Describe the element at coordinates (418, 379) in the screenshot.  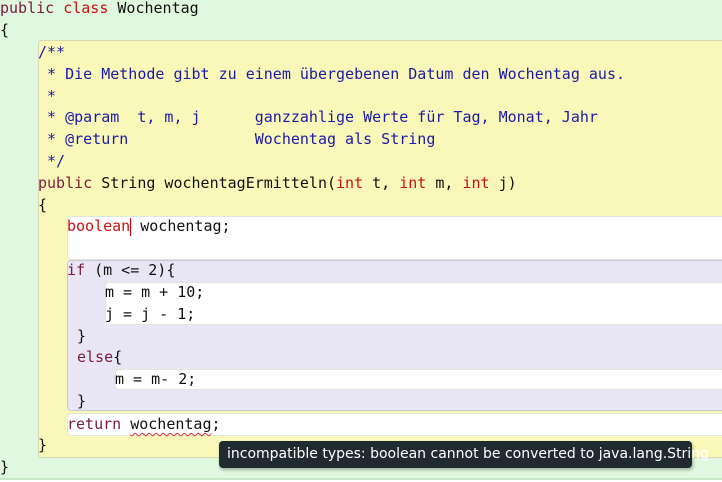
I see `else-body-scope` at that location.